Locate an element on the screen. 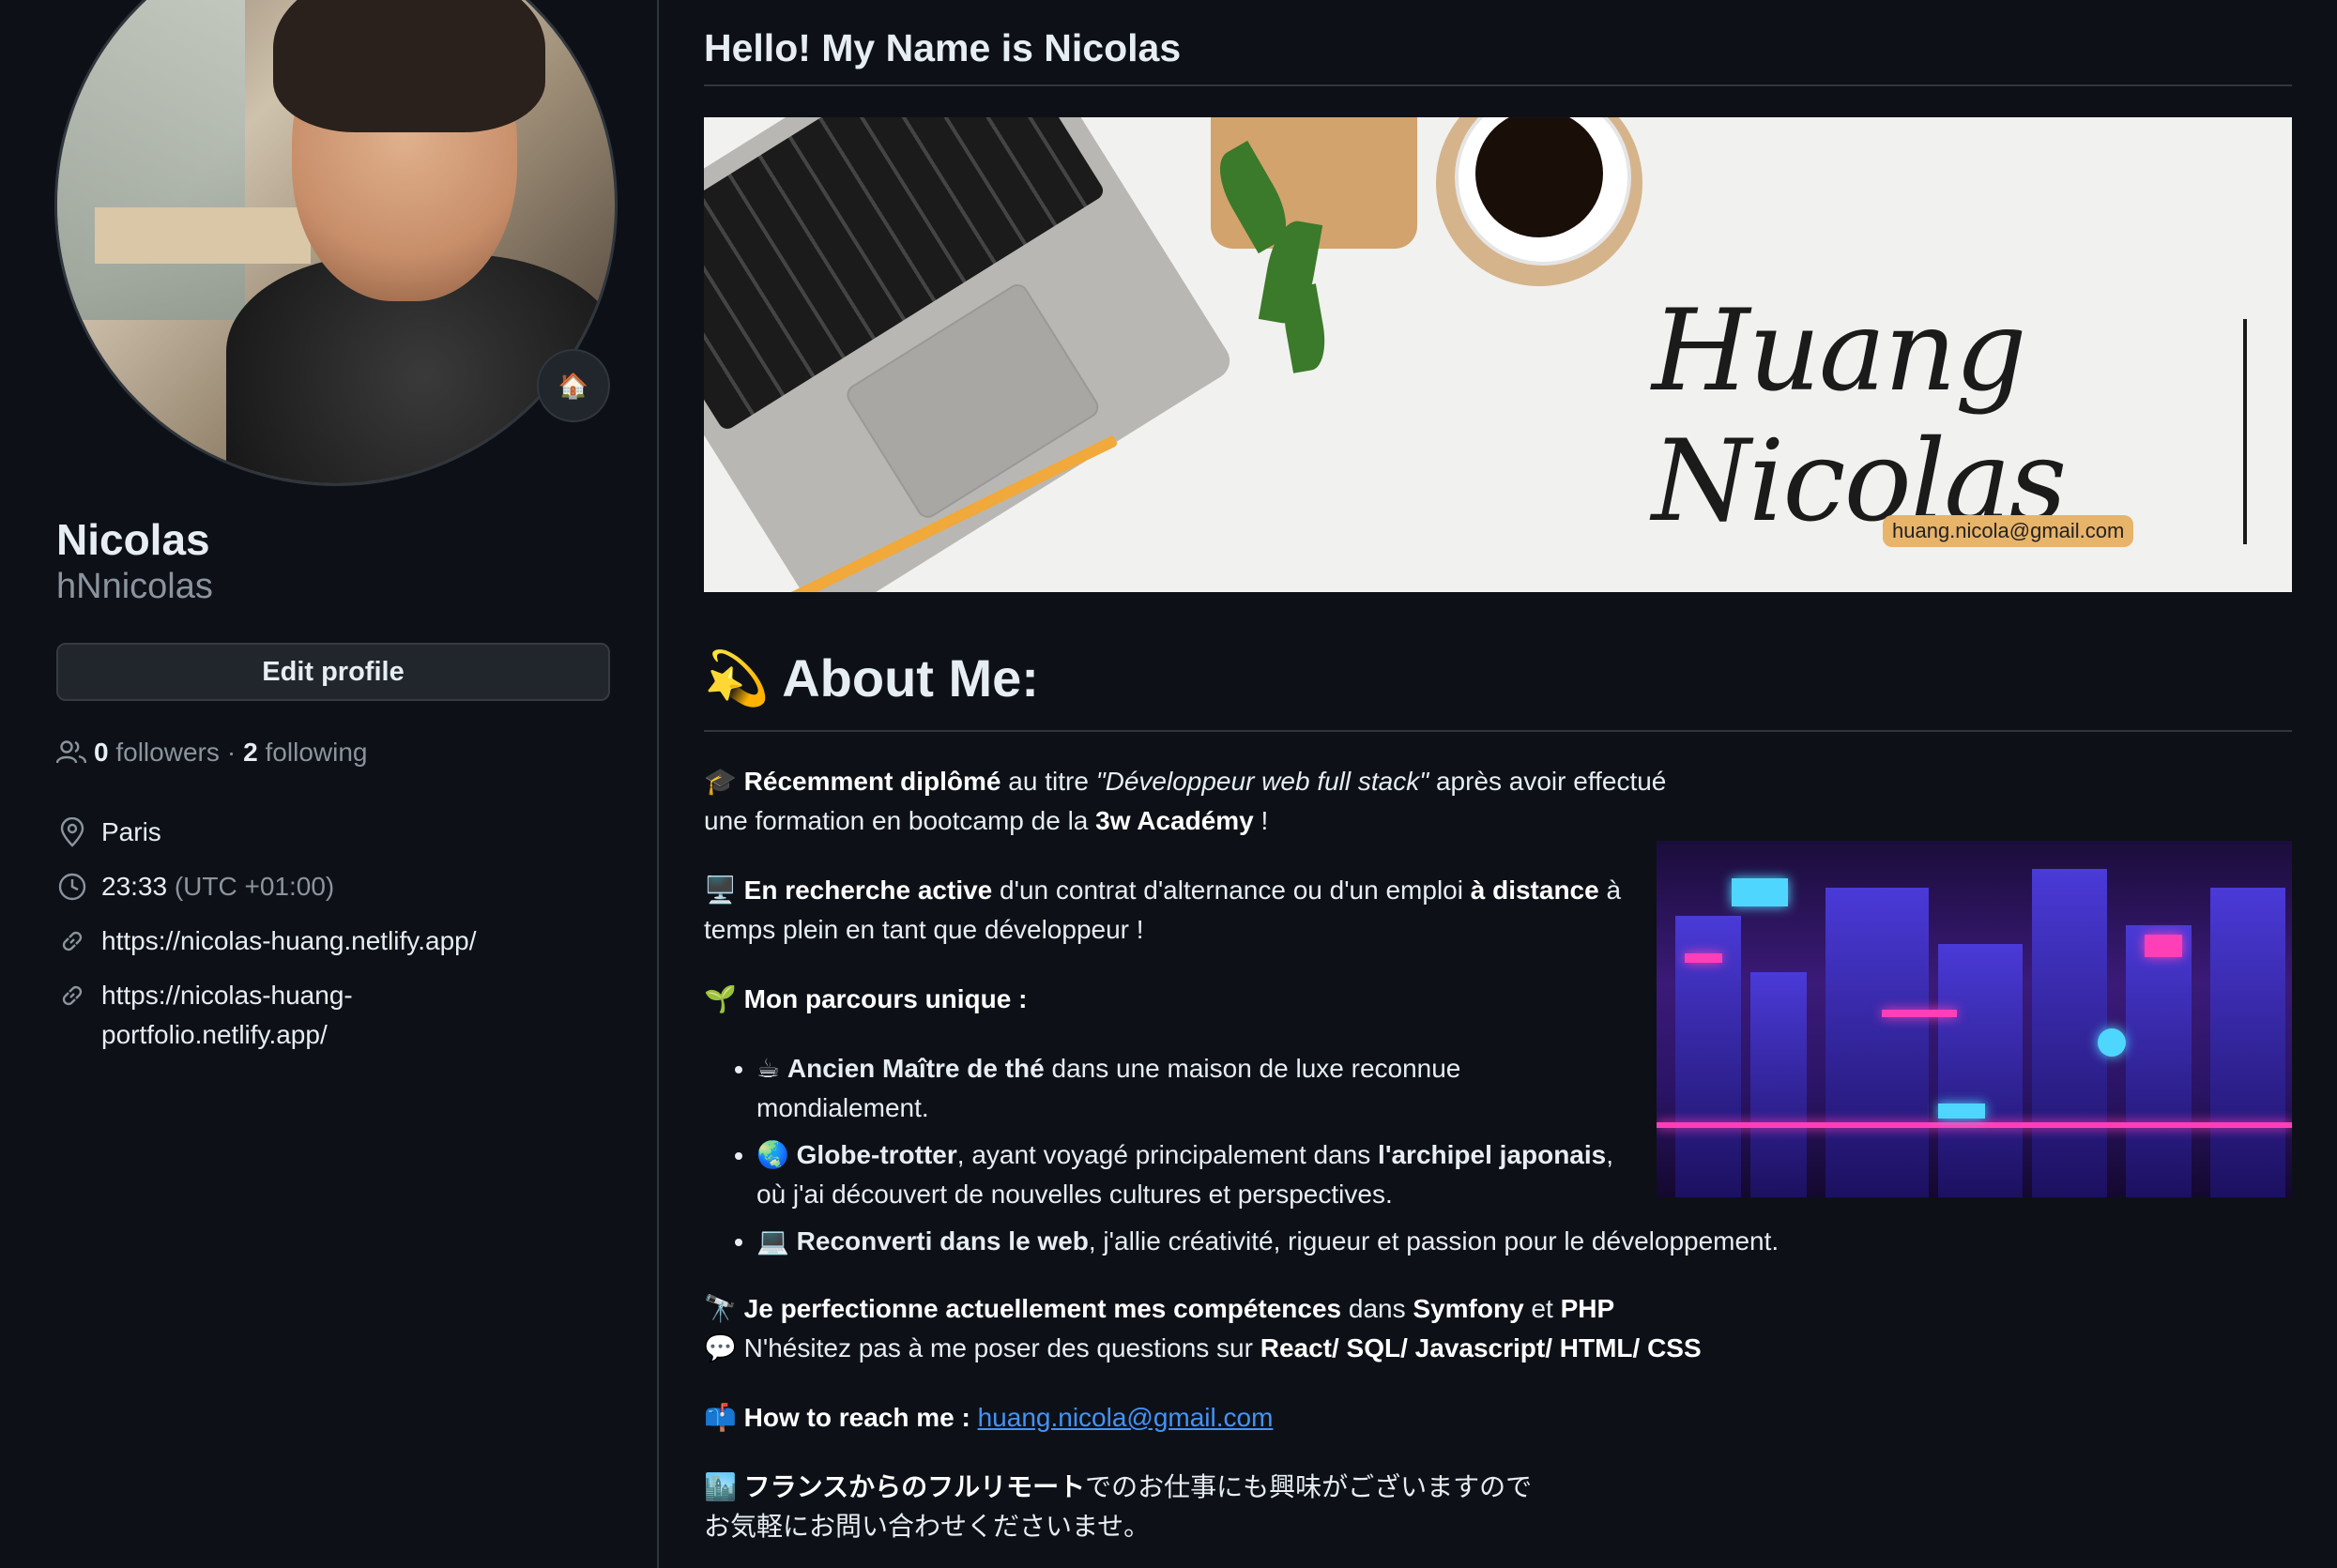 The height and width of the screenshot is (1568, 2337). website-item-1: https://nicolas-huang.netlify.app/ is located at coordinates (266, 941).